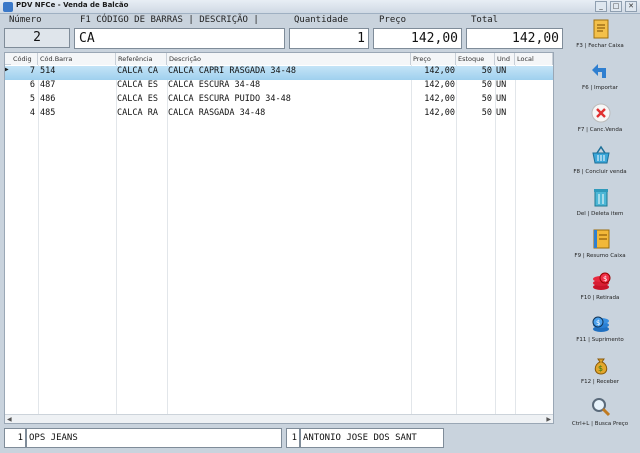  Describe the element at coordinates (600, 214) in the screenshot. I see `deleta-item-label: Del | Deleta item` at that location.